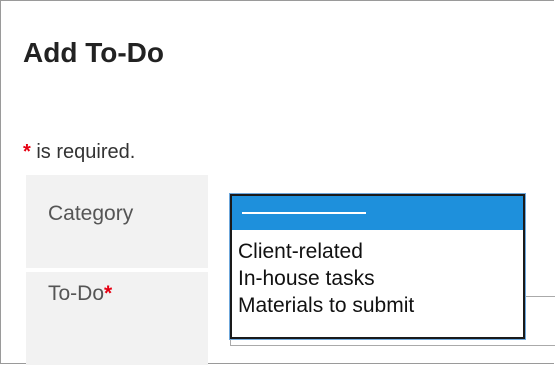 The image size is (555, 365). I want to click on category-option-in-house-tasks: In-house tasks, so click(377, 278).